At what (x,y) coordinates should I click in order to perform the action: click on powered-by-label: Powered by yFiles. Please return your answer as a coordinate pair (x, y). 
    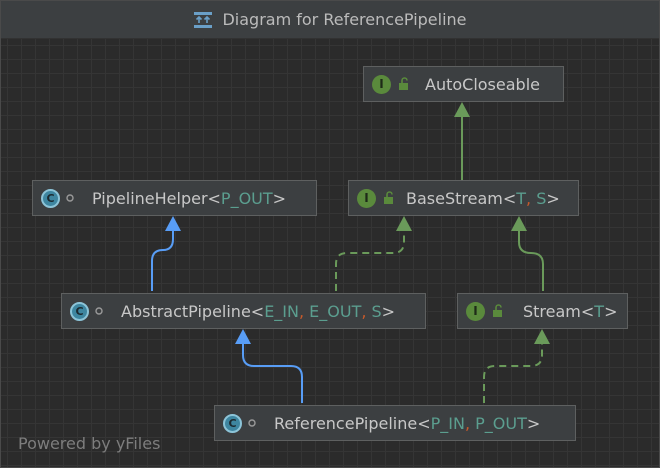
    Looking at the image, I should click on (89, 443).